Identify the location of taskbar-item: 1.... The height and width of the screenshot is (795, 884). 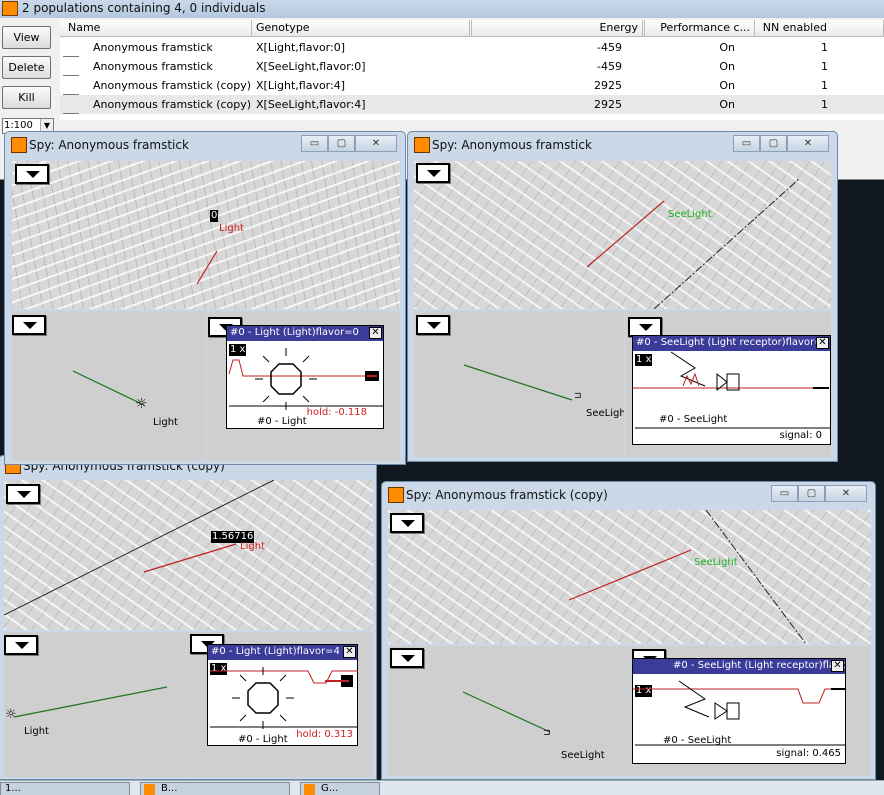
(65, 788).